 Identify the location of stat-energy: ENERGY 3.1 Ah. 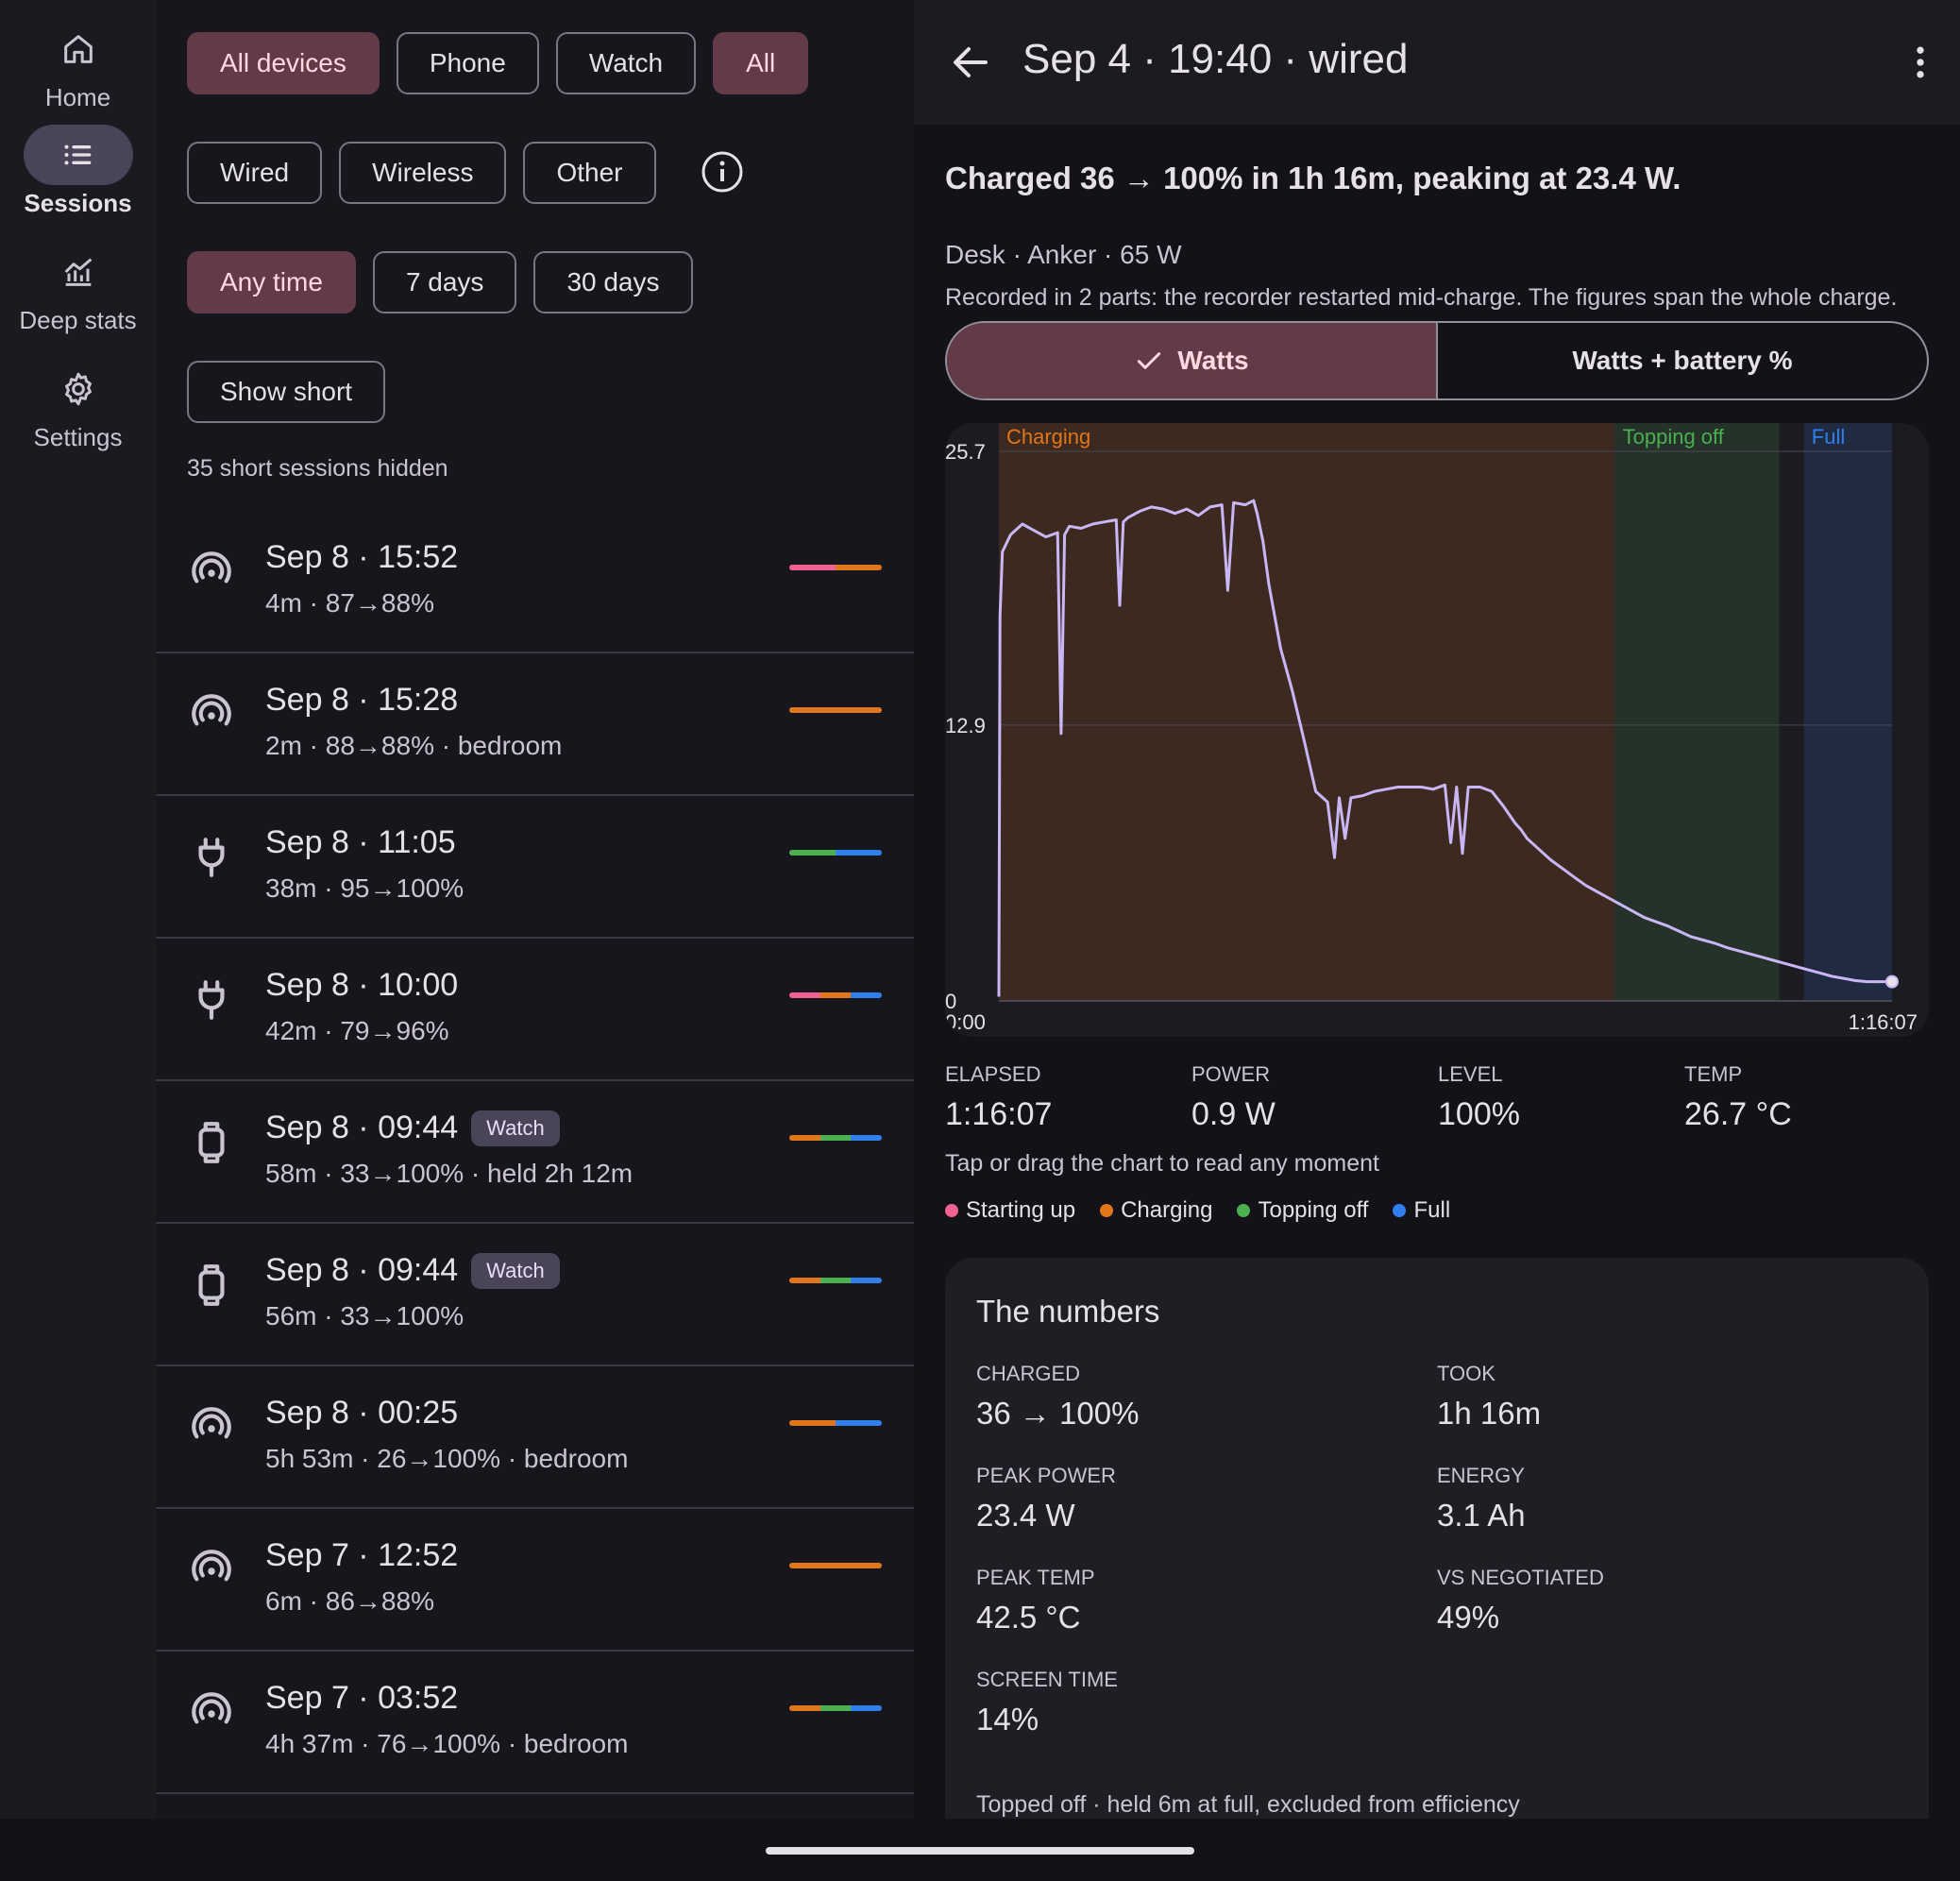
(1481, 1498).